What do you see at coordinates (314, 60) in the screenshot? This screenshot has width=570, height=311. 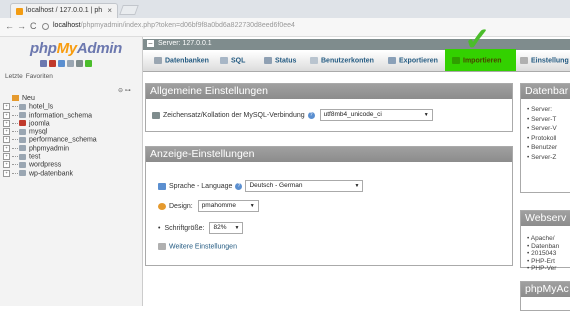 I see `accounts-icon` at bounding box center [314, 60].